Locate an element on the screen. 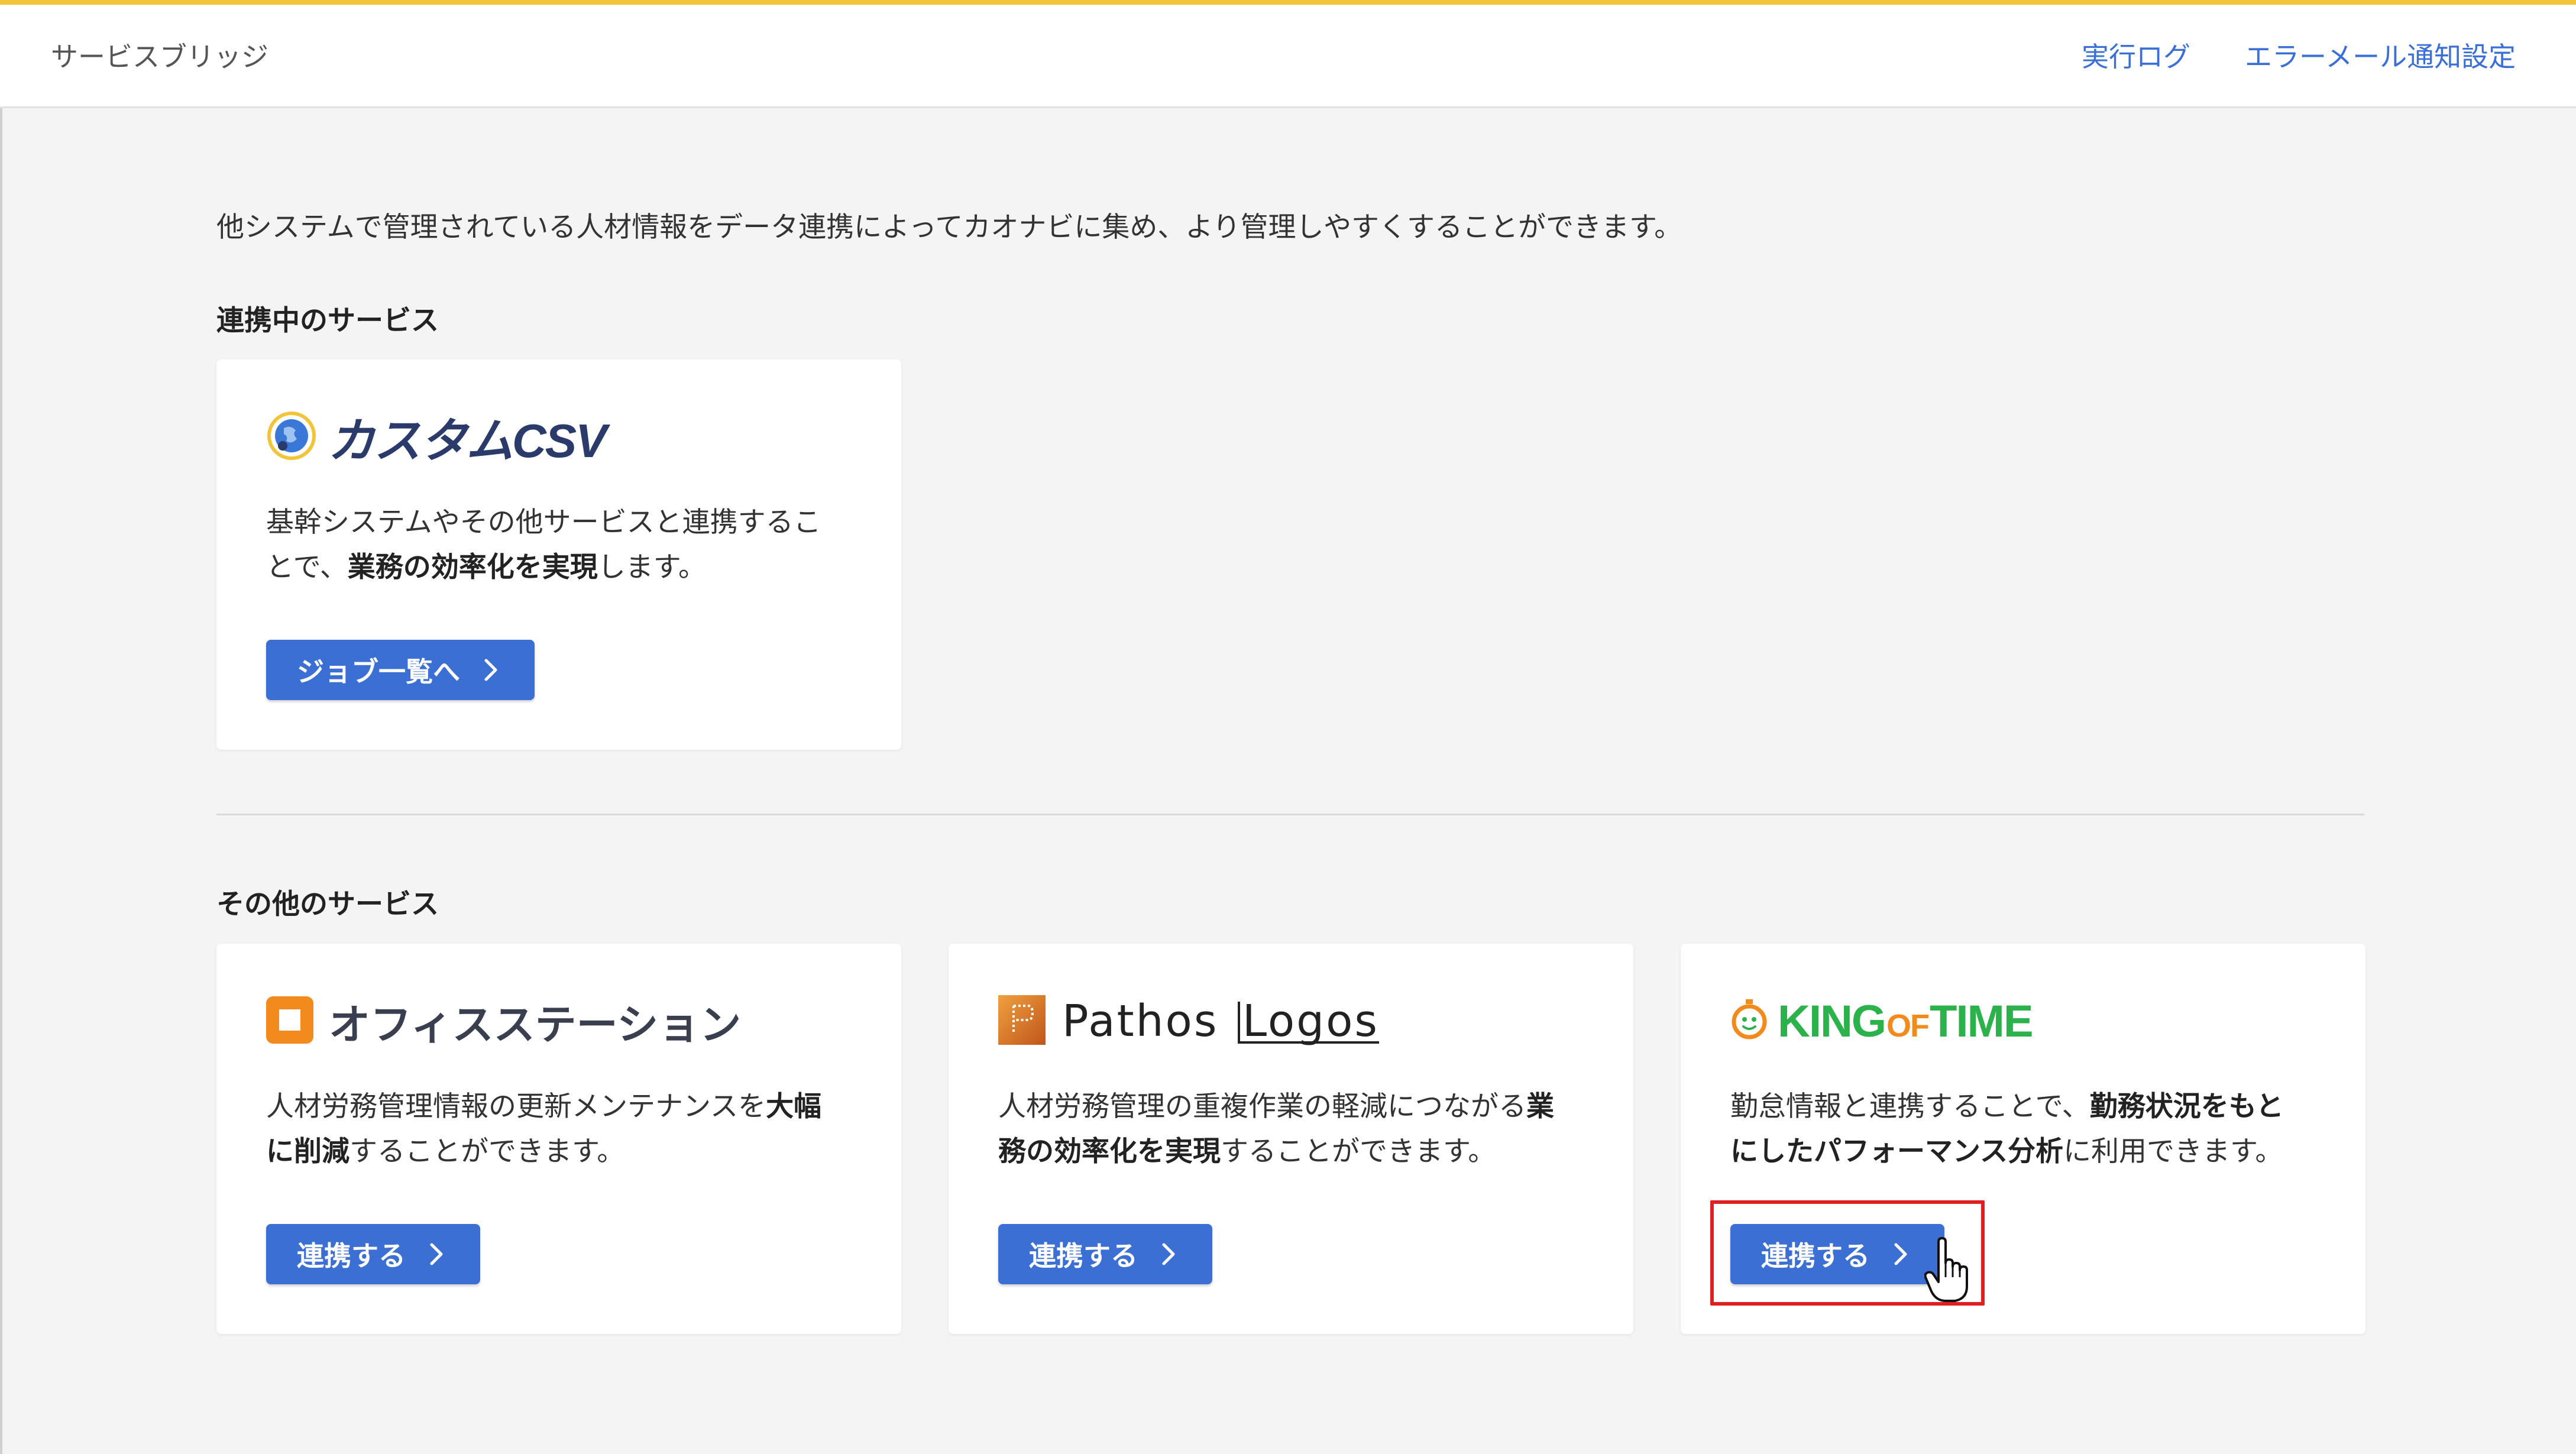  page-left-border is located at coordinates (1, 781).